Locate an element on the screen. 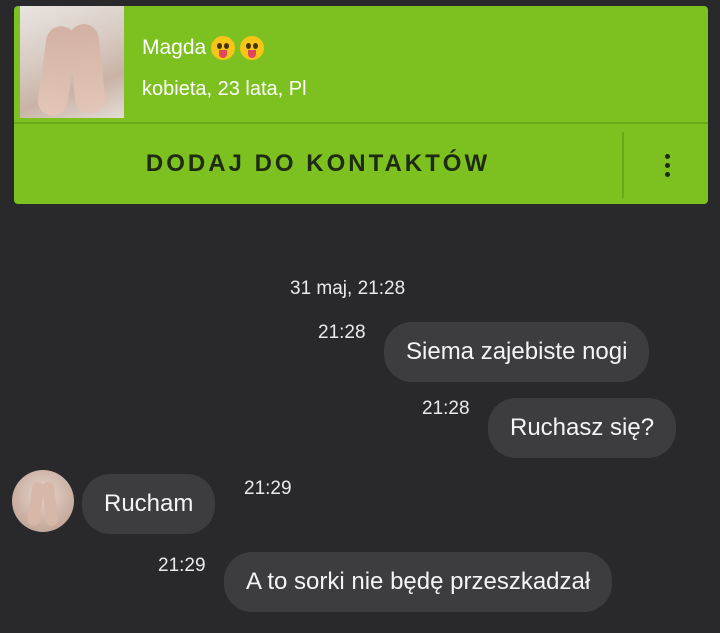  profile-name-row: Magda is located at coordinates (203, 48).